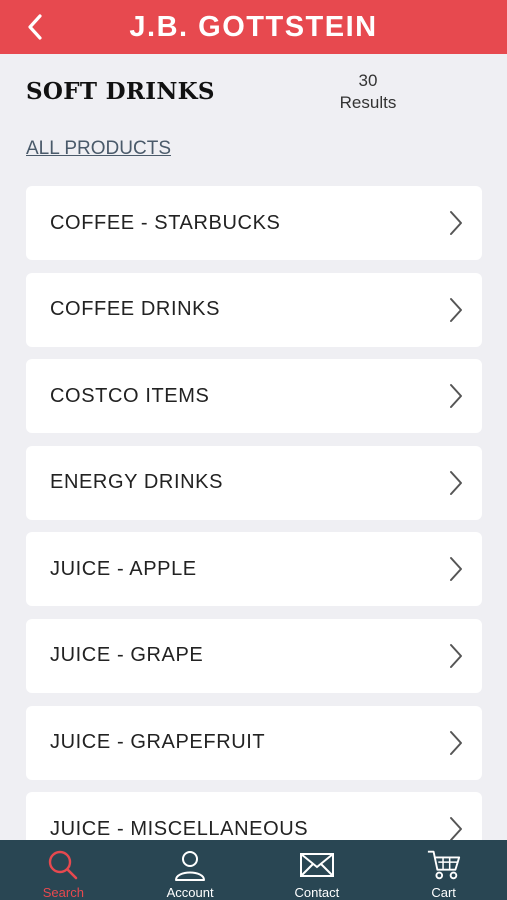  What do you see at coordinates (254, 655) in the screenshot?
I see `list-item: JUICE - GRAPE` at bounding box center [254, 655].